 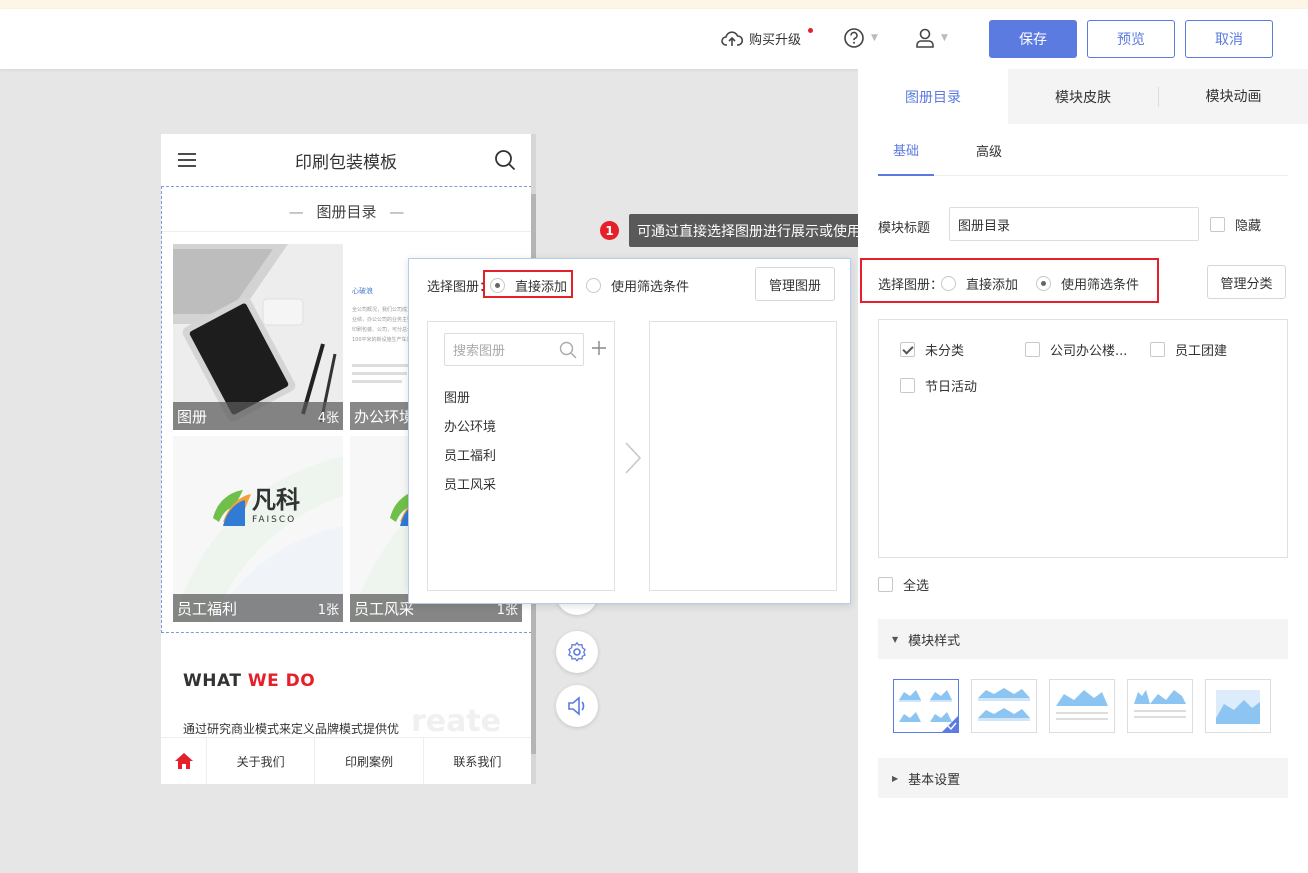 I want to click on section-heading: WHAT WE DO, so click(x=249, y=681).